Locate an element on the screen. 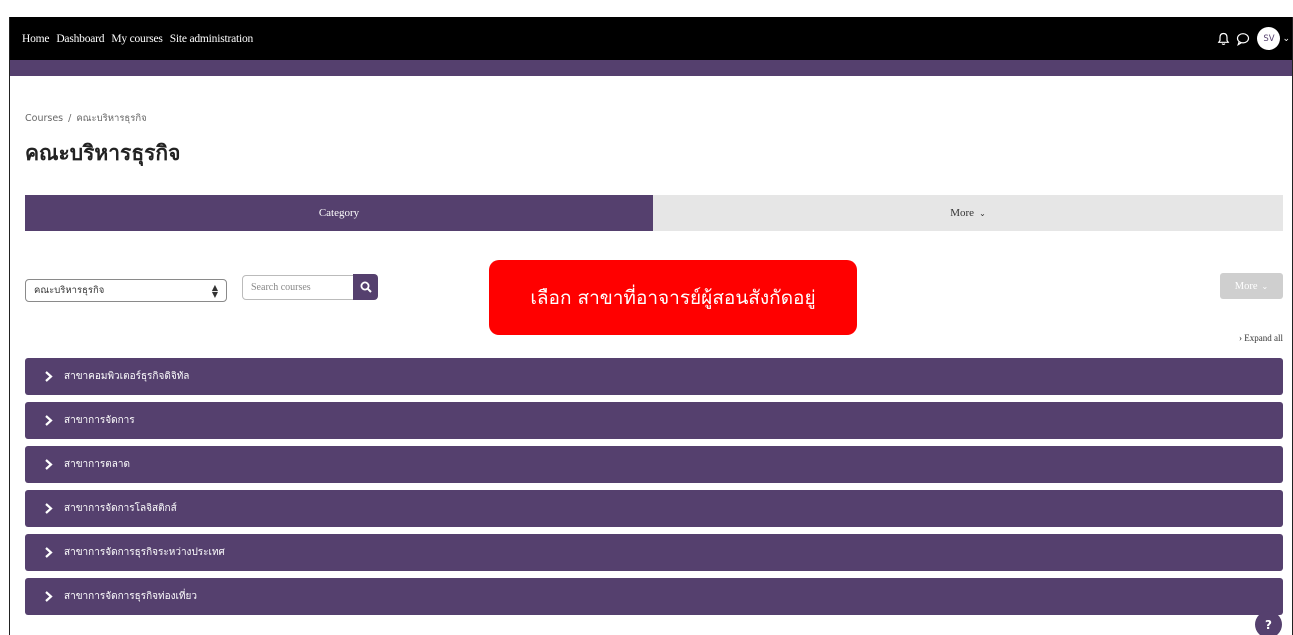  search-input: Search courses is located at coordinates (298, 287).